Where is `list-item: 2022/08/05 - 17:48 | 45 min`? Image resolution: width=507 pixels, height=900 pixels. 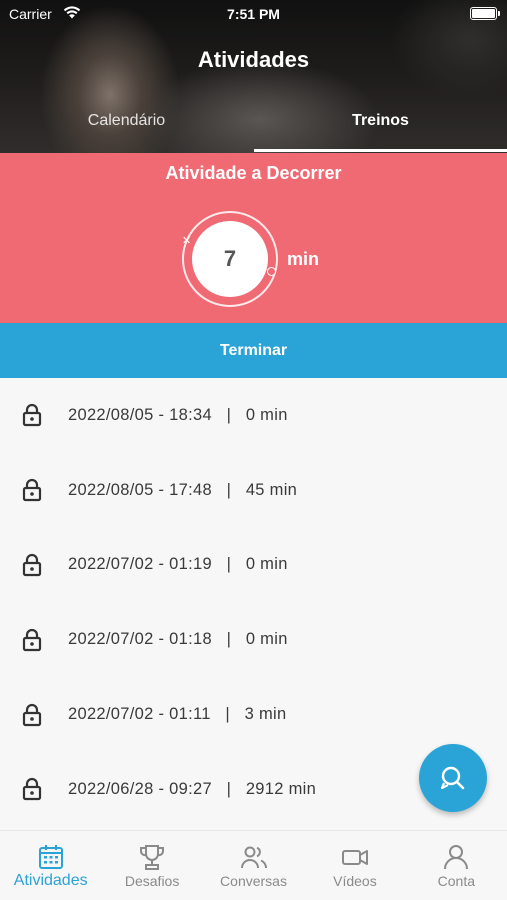 list-item: 2022/08/05 - 17:48 | 45 min is located at coordinates (253, 490).